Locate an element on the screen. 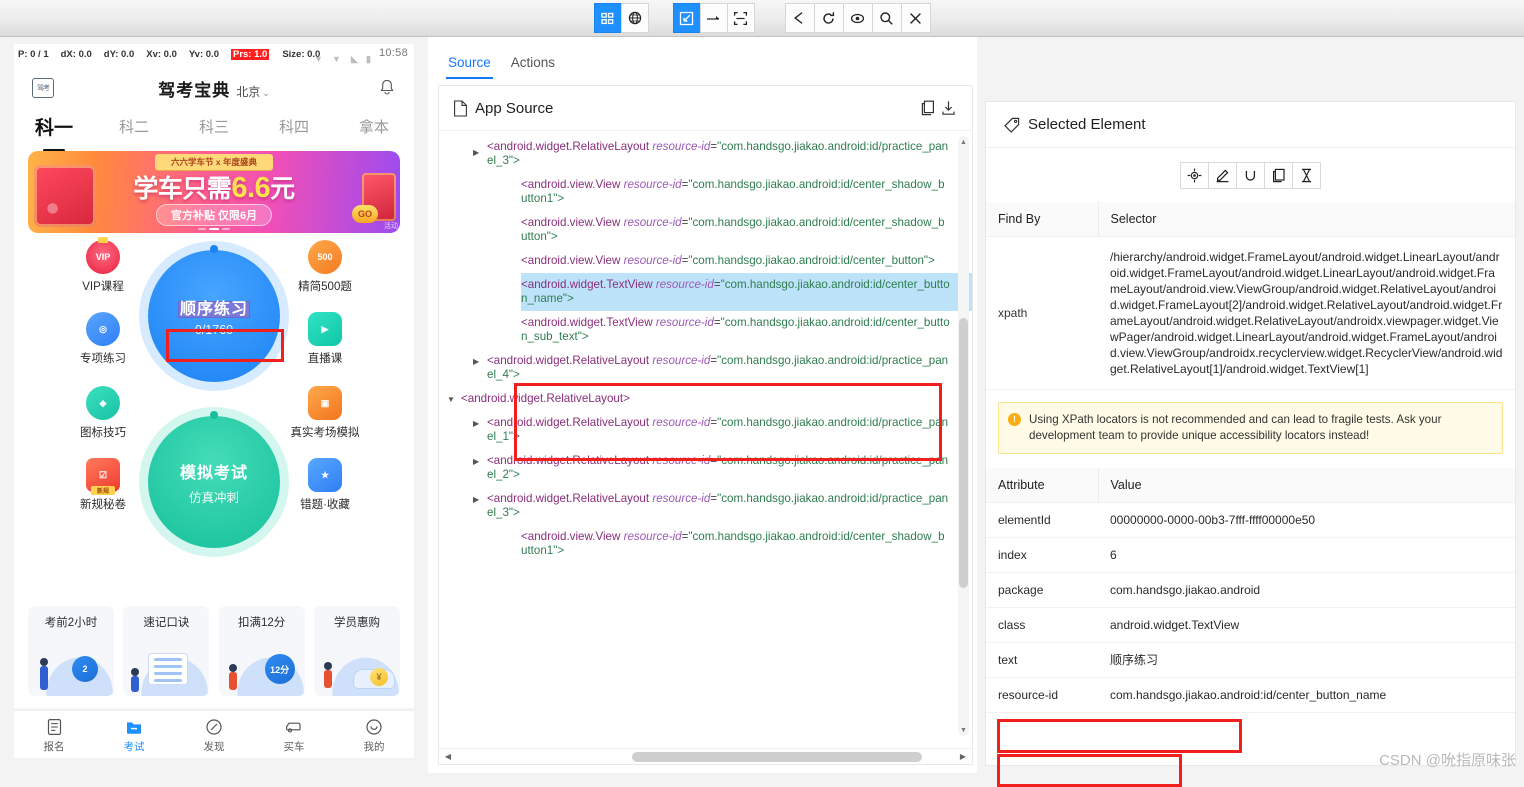 The image size is (1524, 787). feature-live-class: ▶ 直播课 is located at coordinates (325, 339).